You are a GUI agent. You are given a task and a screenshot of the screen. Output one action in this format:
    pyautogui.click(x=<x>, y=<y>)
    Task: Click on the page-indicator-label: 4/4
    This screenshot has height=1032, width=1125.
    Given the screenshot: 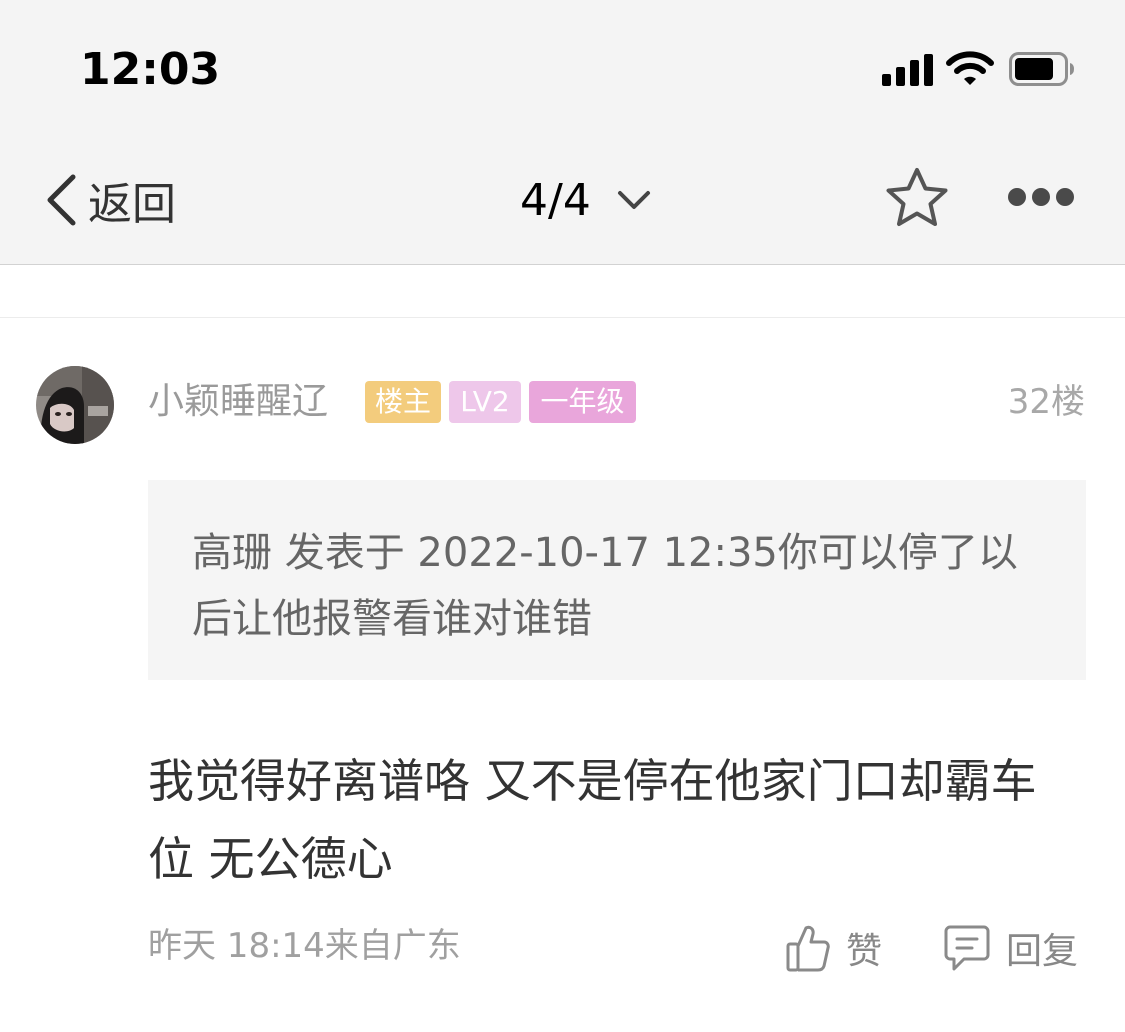 What is the action you would take?
    pyautogui.click(x=555, y=200)
    